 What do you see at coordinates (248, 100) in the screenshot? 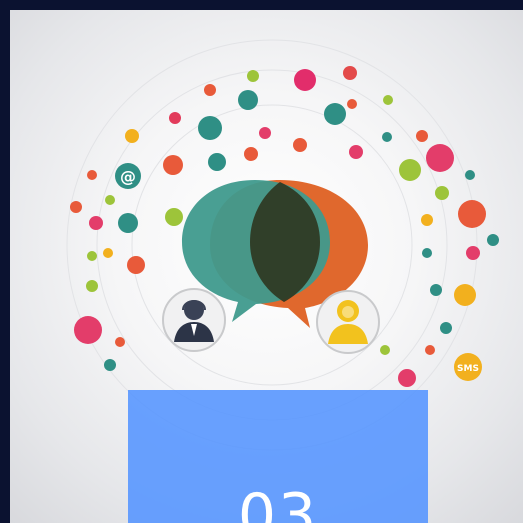
I see `thumbs-up-icon` at bounding box center [248, 100].